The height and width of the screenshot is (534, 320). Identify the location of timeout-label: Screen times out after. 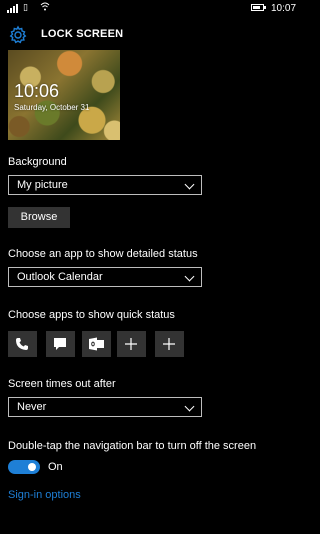
(62, 384).